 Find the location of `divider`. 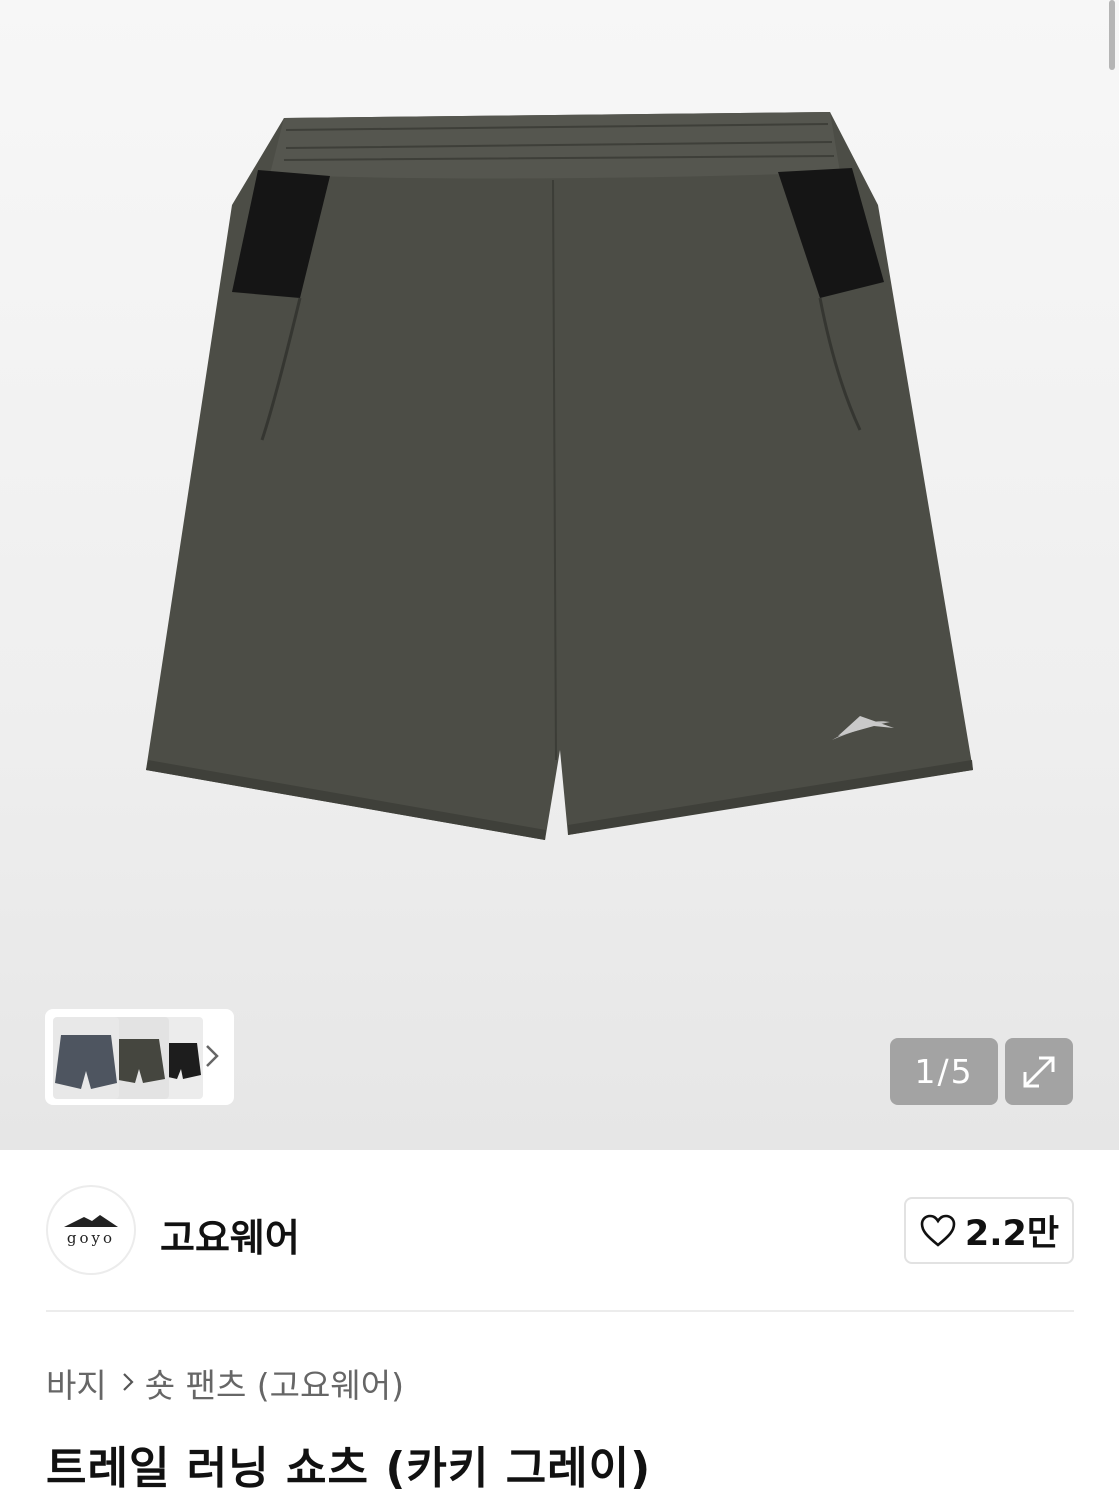

divider is located at coordinates (560, 1311).